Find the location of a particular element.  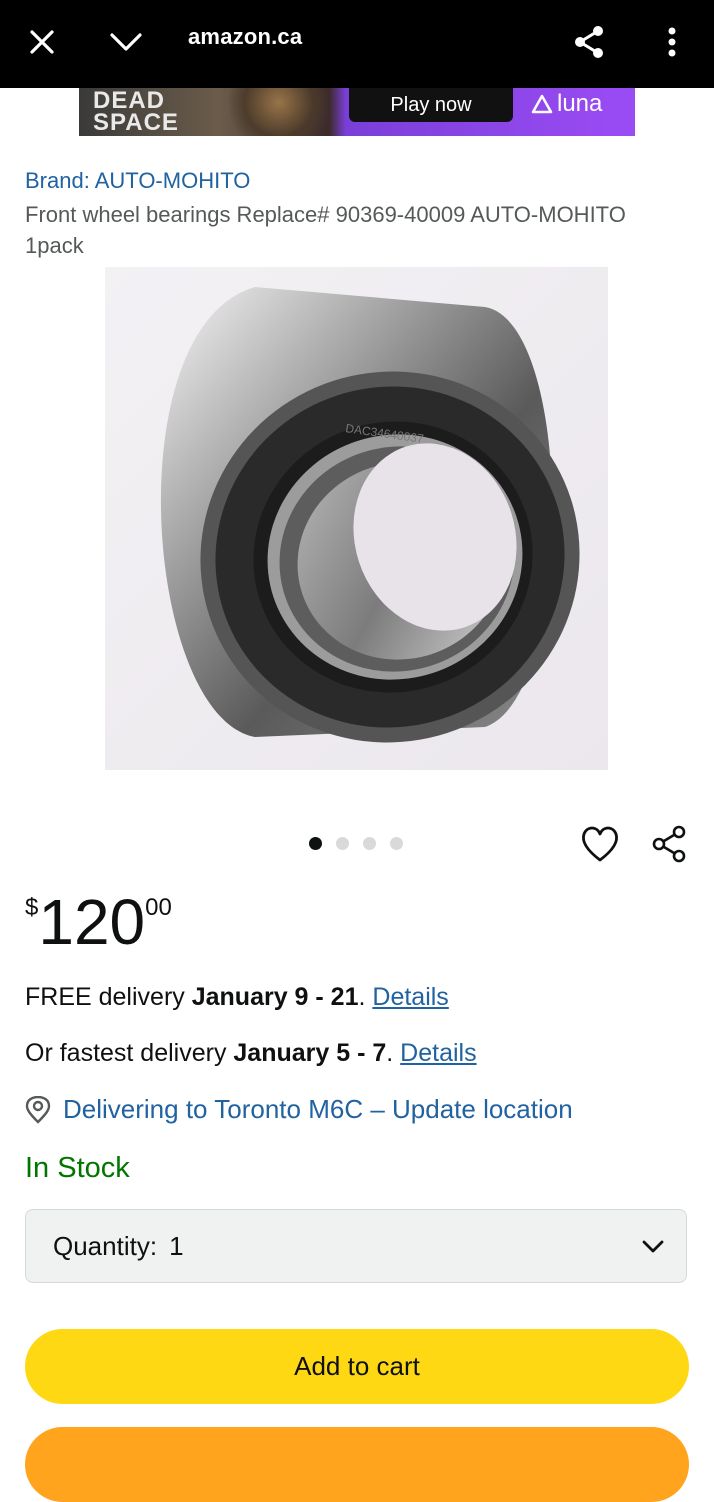

free-delivery-line: FREE delivery January 9 - 21. Details is located at coordinates (237, 997).